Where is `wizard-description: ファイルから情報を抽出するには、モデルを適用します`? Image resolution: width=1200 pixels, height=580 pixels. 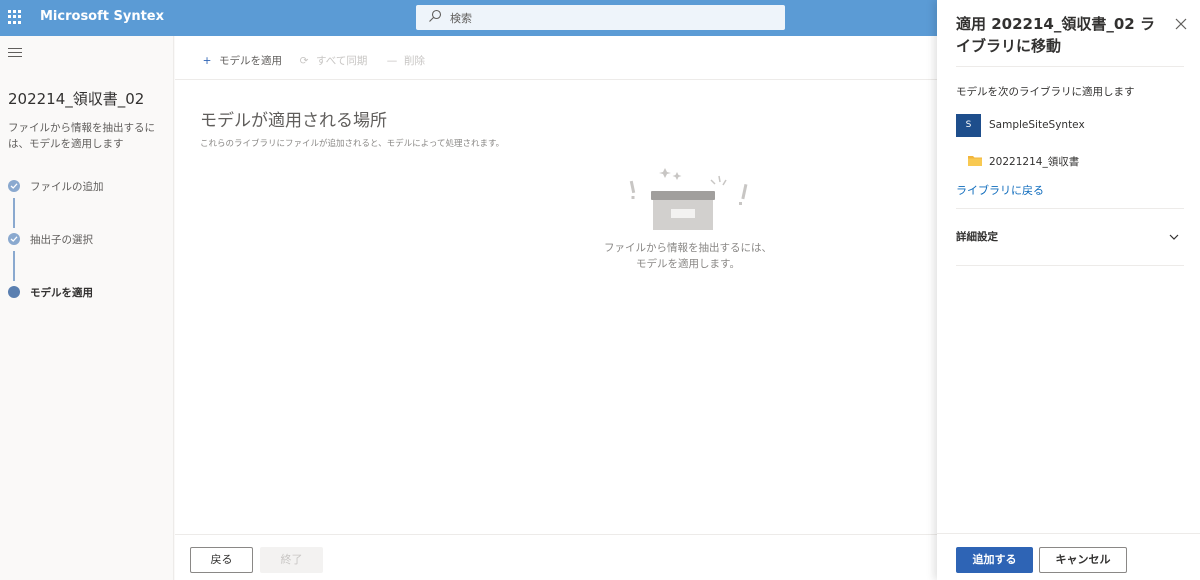
wizard-description: ファイルから情報を抽出するには、モデルを適用します is located at coordinates (81, 136).